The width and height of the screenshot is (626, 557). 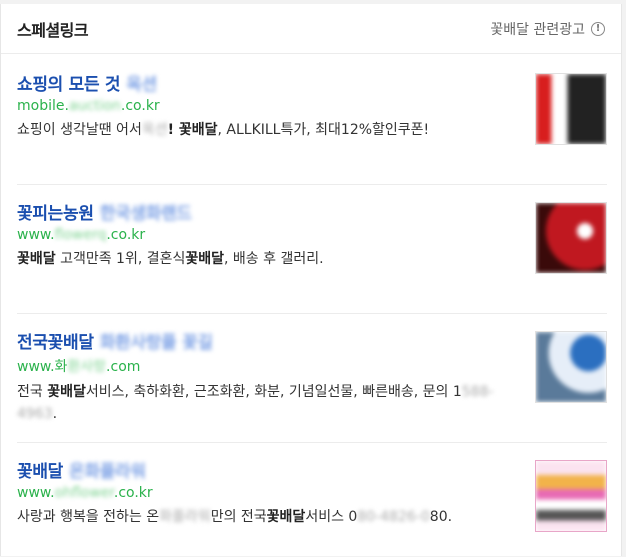 I want to click on ad-title-blurred: 온화플라워, so click(x=107, y=472).